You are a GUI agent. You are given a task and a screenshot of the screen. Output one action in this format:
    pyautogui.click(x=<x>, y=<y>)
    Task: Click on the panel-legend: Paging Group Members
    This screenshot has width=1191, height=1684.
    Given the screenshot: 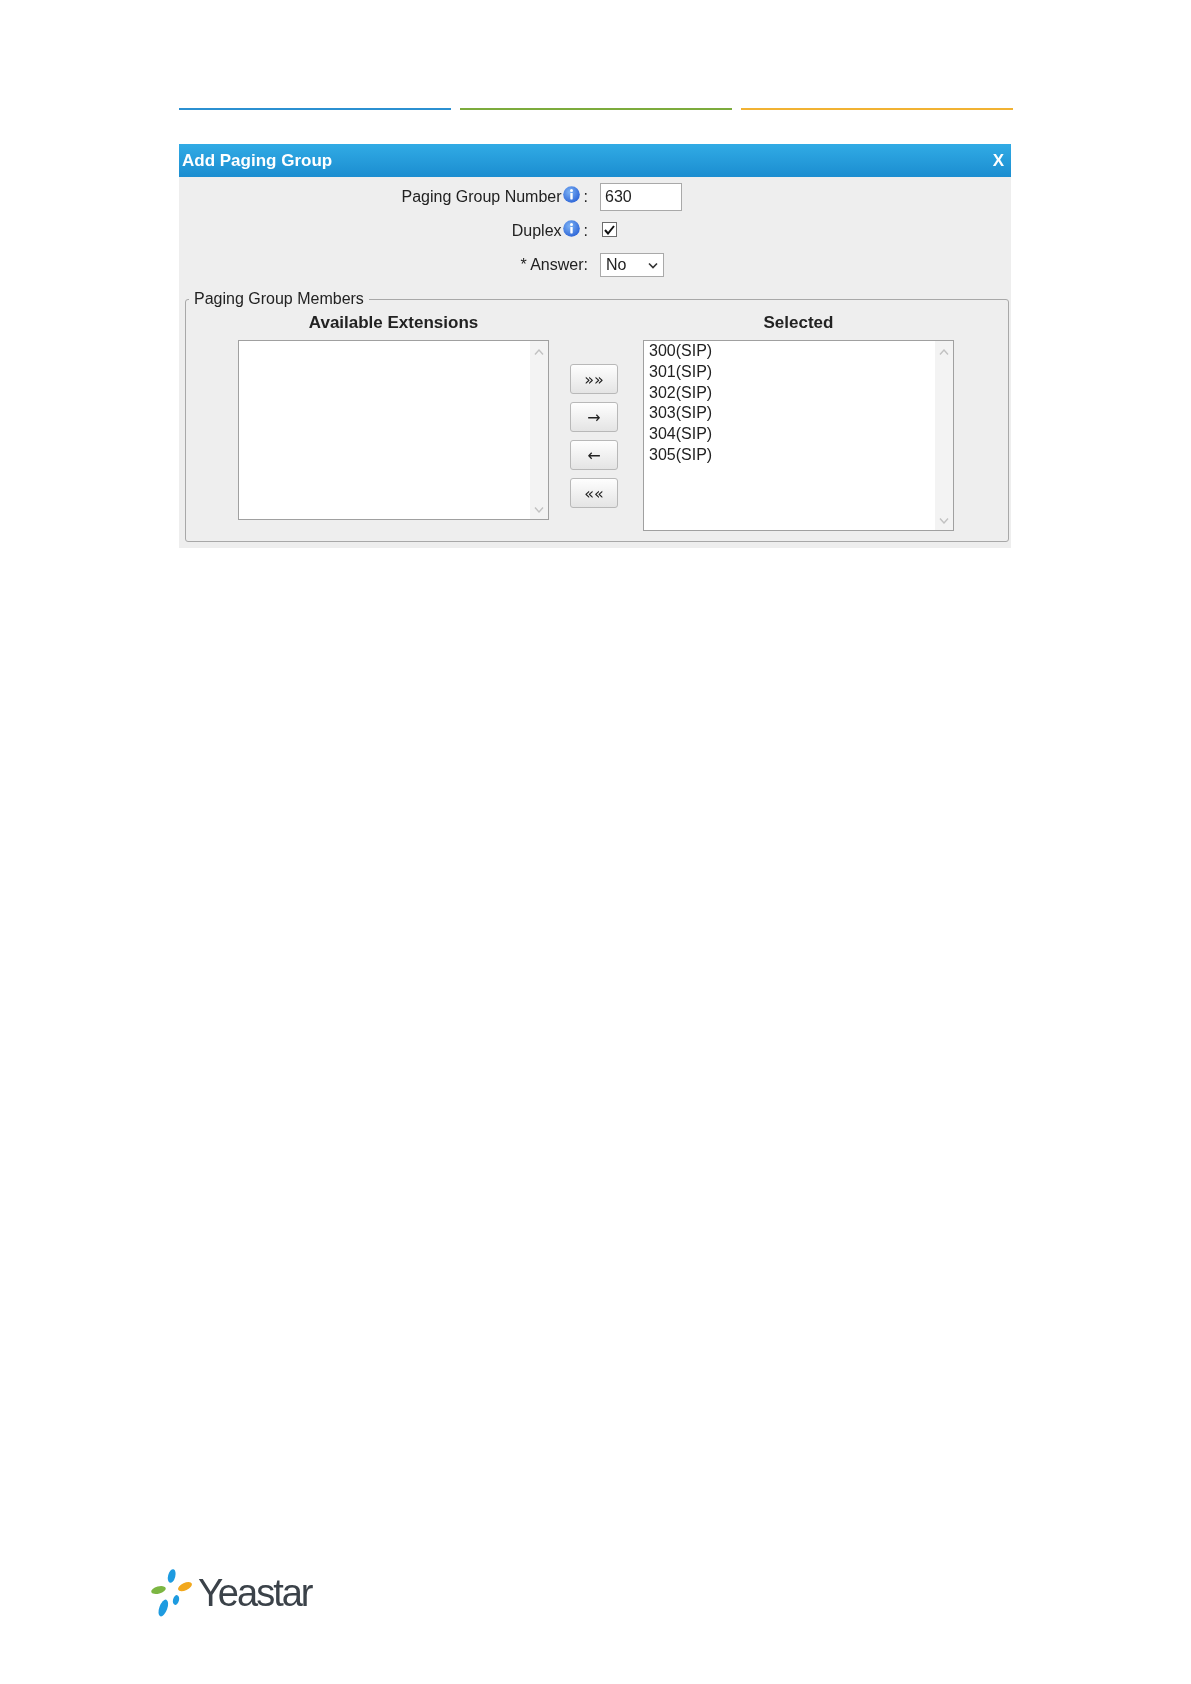 What is the action you would take?
    pyautogui.click(x=279, y=299)
    